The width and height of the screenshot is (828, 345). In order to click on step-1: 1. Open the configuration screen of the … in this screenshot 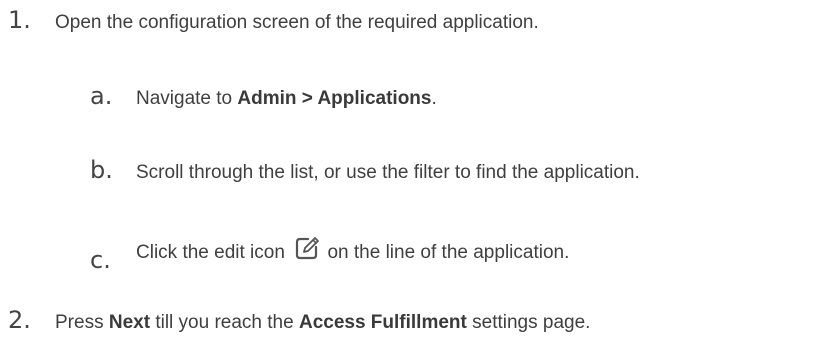, I will do `click(273, 20)`.